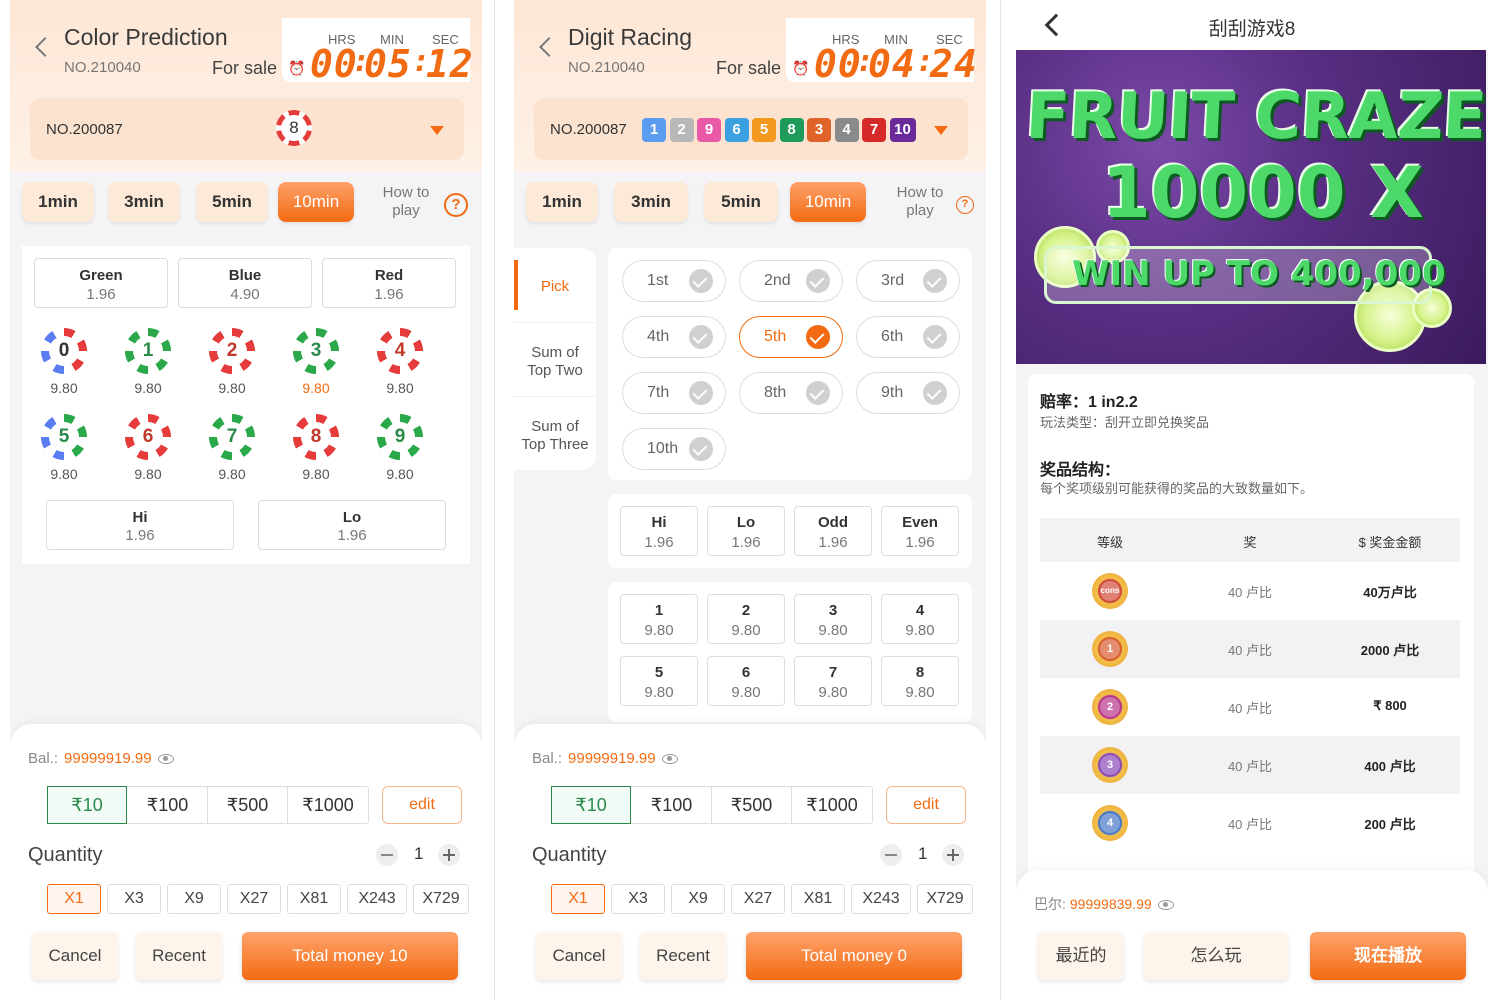 The height and width of the screenshot is (1000, 1500). What do you see at coordinates (791, 337) in the screenshot?
I see `position-5th: 5th` at bounding box center [791, 337].